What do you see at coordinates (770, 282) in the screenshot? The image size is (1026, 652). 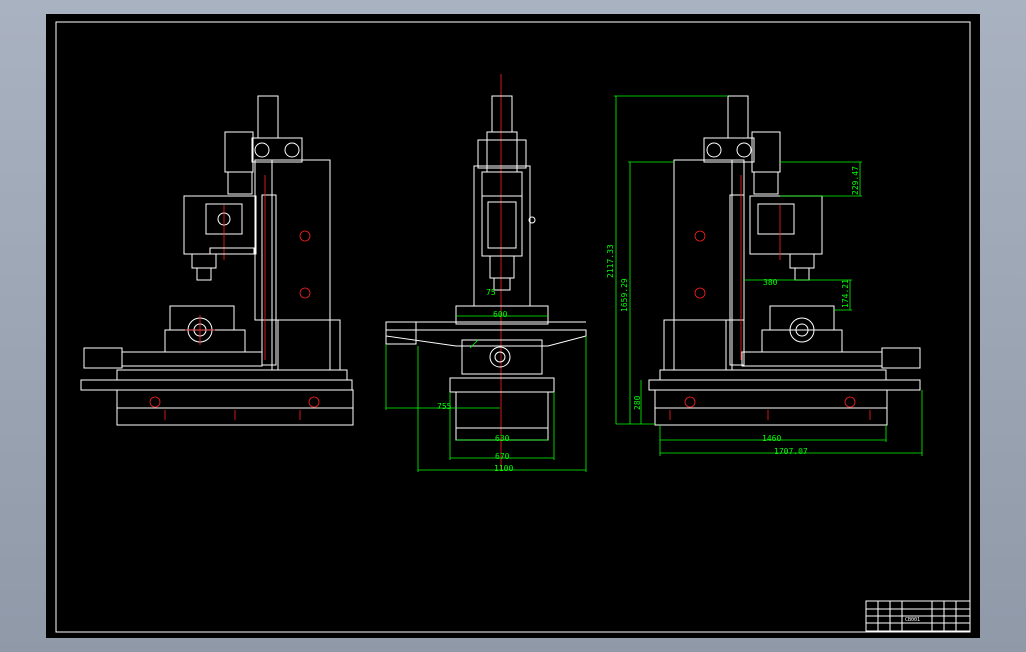 I see `dim-380: 380` at bounding box center [770, 282].